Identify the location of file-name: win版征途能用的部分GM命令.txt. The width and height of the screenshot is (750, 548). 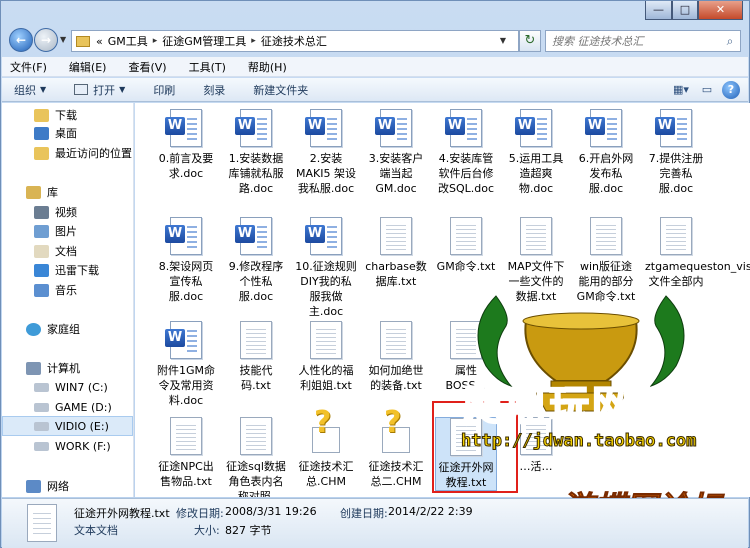
(606, 281).